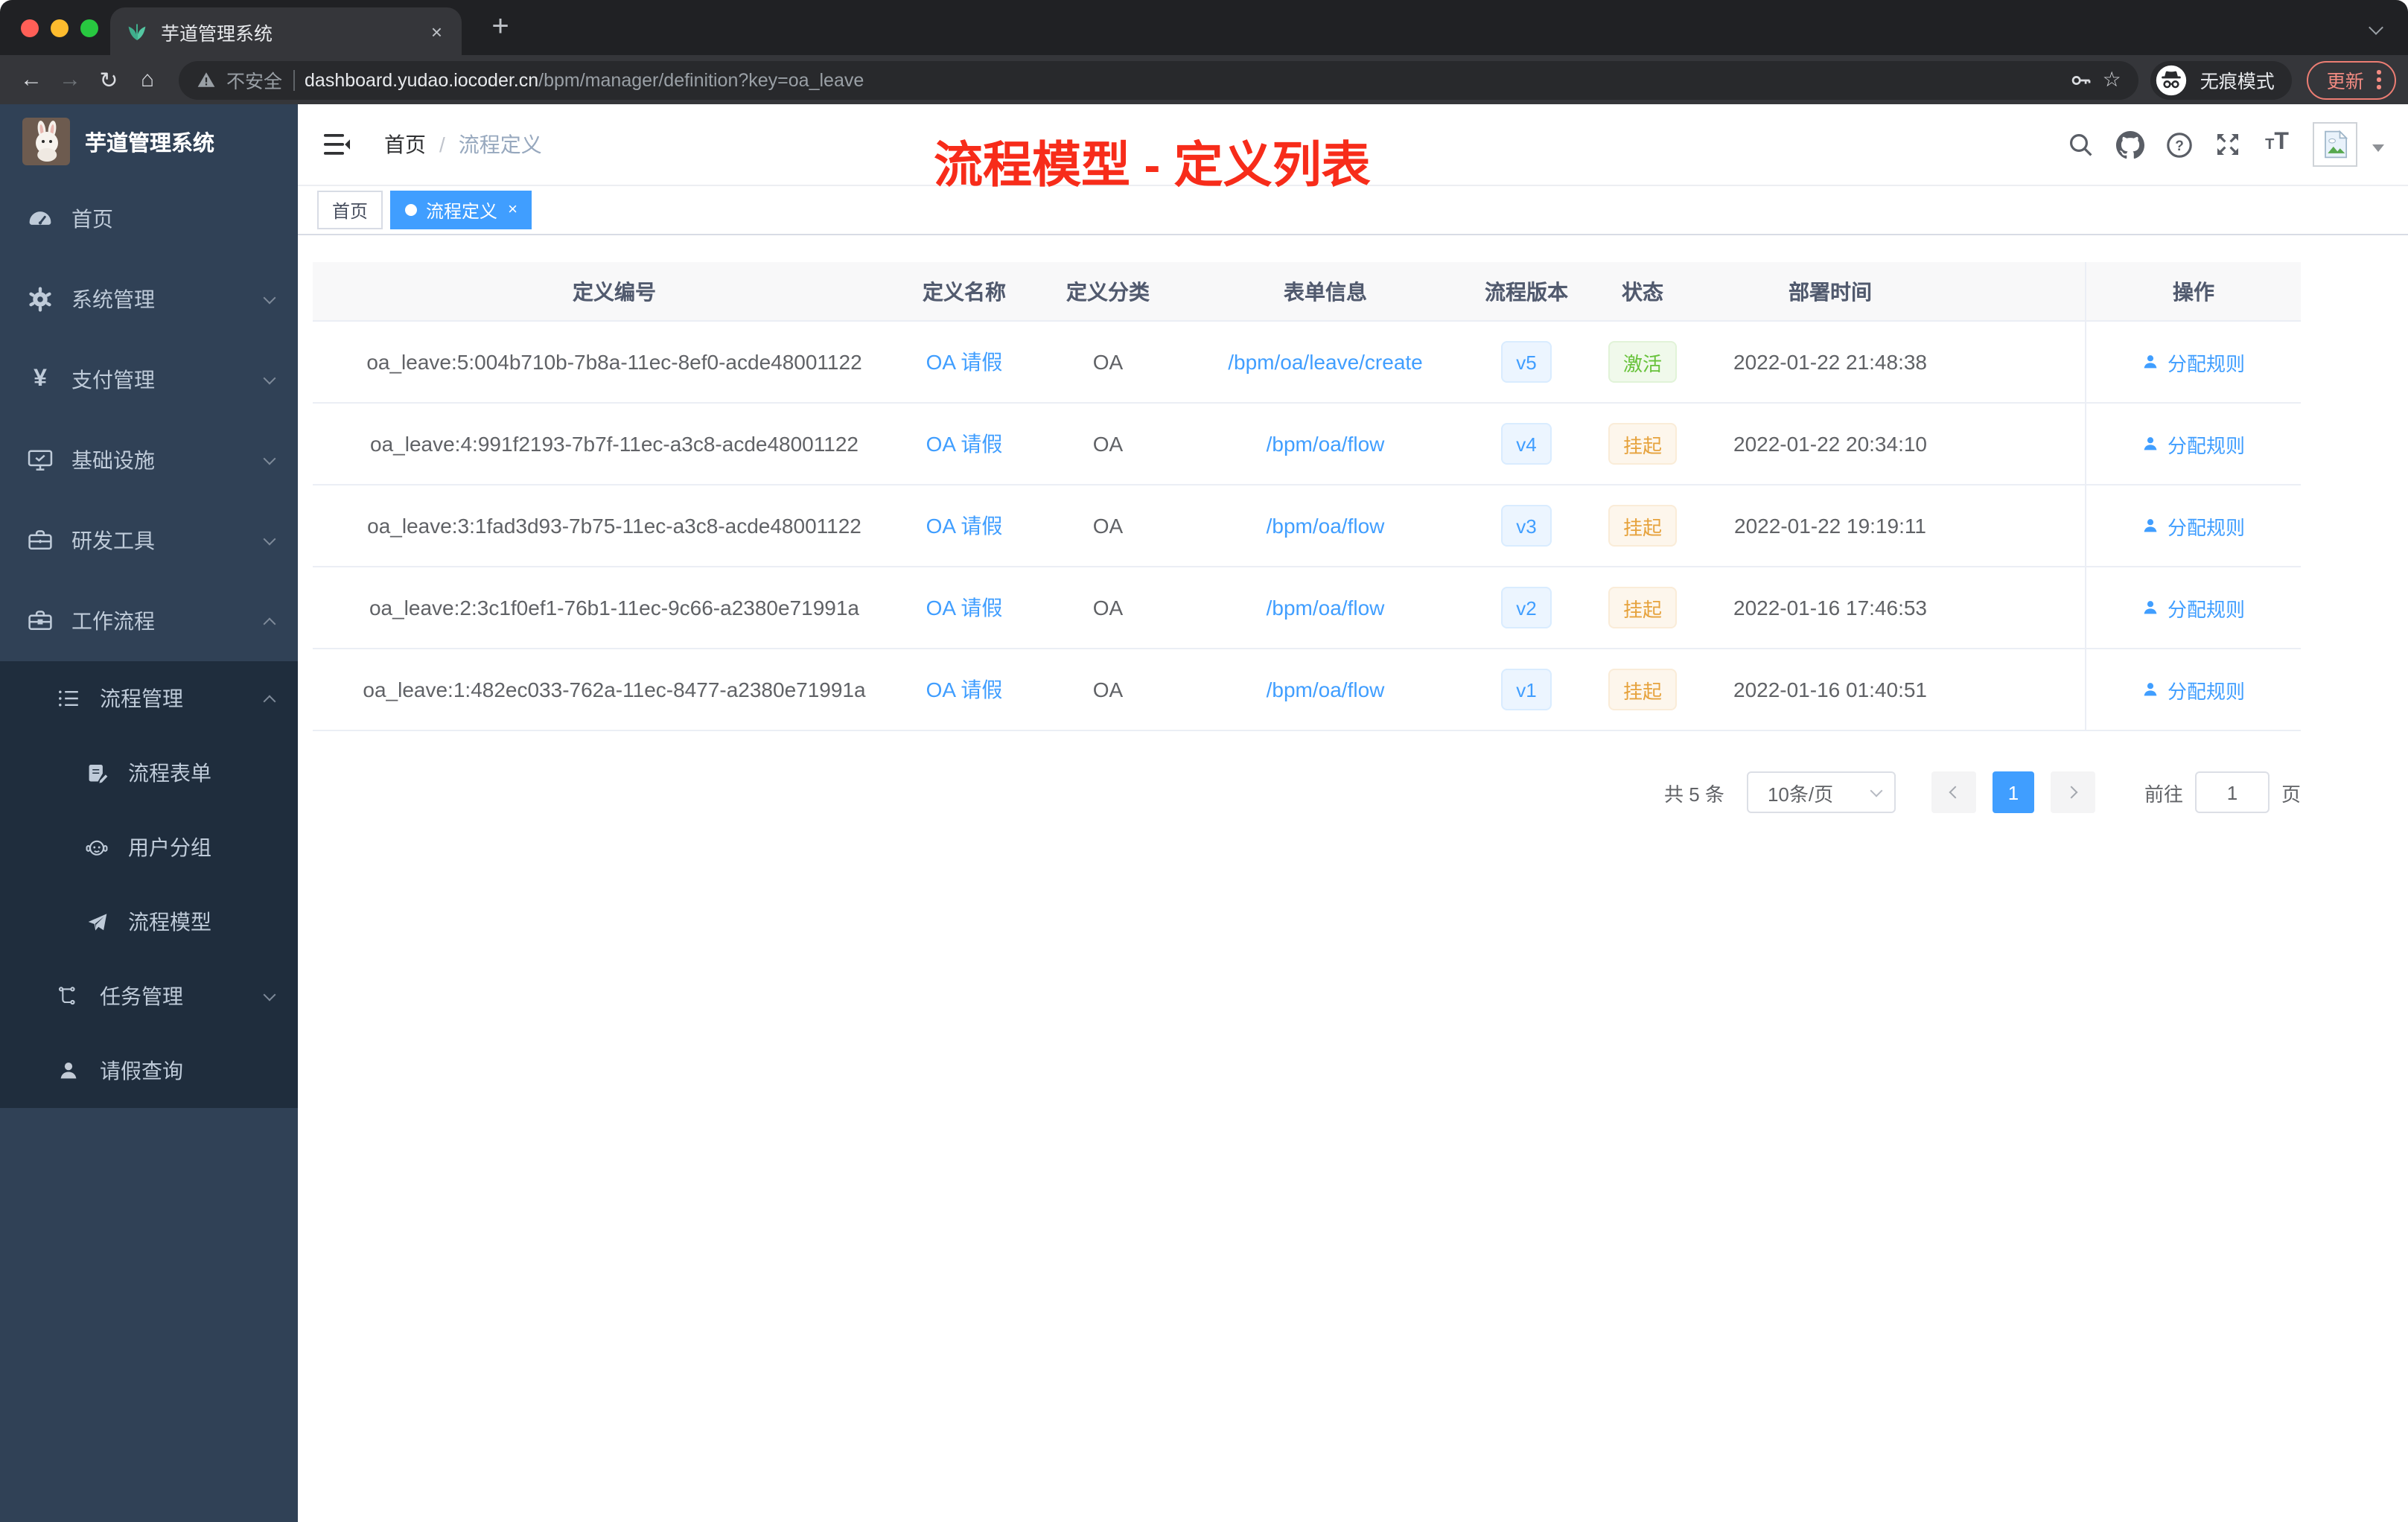 The width and height of the screenshot is (2408, 1522). I want to click on sidebar-item-system: 系统管理, so click(149, 299).